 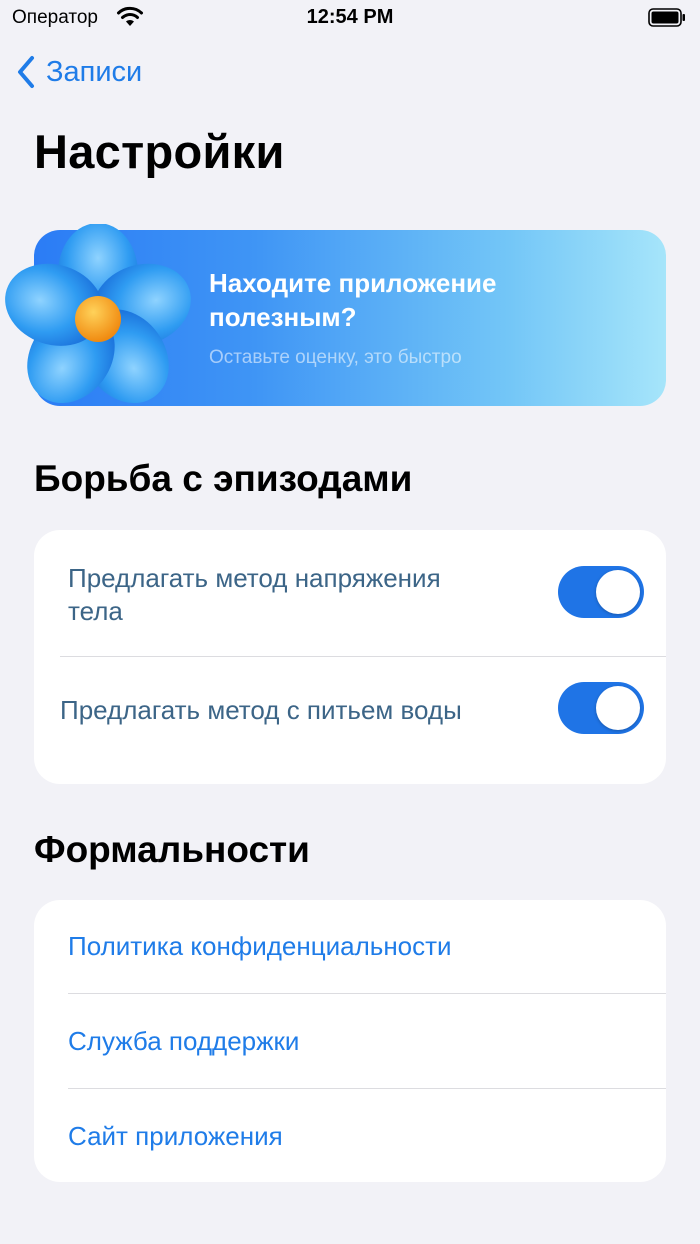 I want to click on back-button: Записи, so click(x=79, y=72).